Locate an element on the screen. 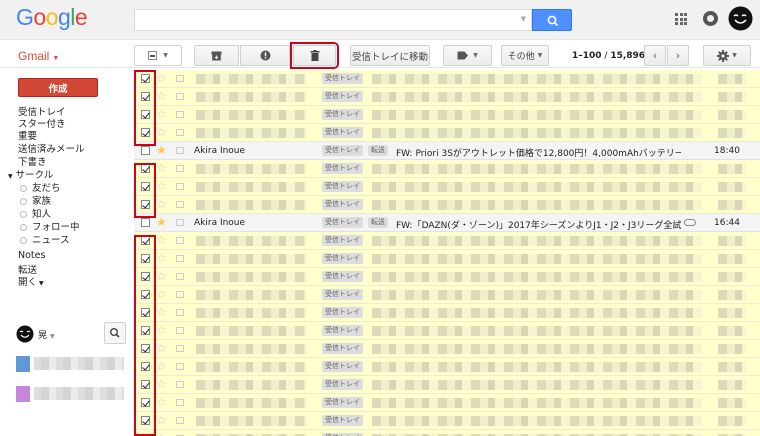 The image size is (760, 436). sidebar-item-circle-news: ニュース is located at coordinates (45, 239).